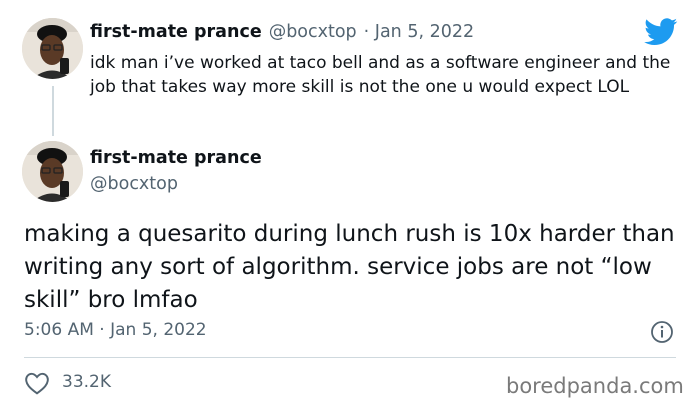 The width and height of the screenshot is (700, 411). What do you see at coordinates (134, 184) in the screenshot?
I see `main-handle: @bocxtop` at bounding box center [134, 184].